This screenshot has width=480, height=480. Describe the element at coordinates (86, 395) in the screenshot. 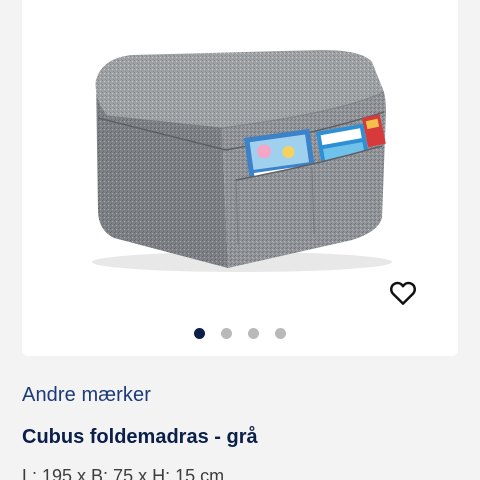

I see `brand-link: Andre mærker` at that location.